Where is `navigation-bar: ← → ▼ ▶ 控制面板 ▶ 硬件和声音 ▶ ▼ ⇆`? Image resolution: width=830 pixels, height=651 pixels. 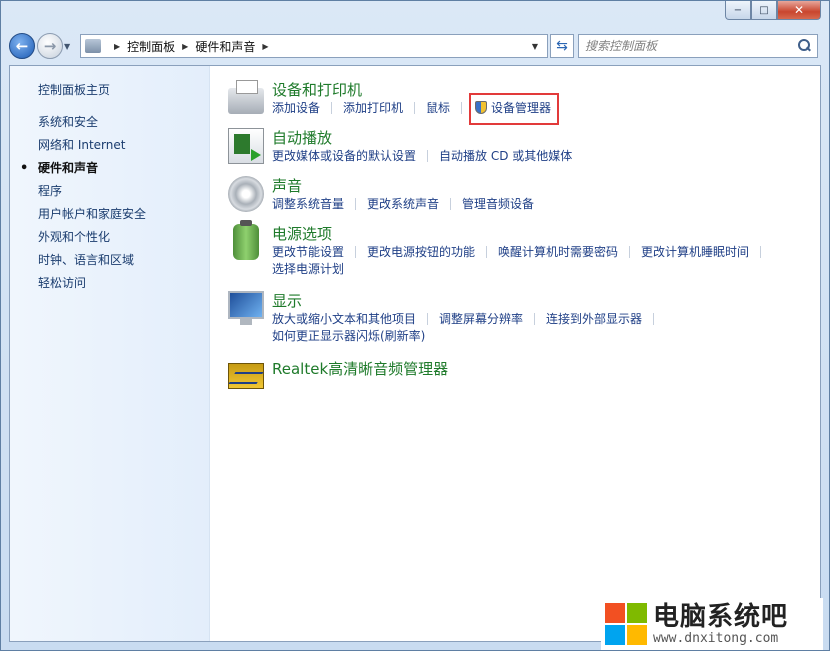 navigation-bar: ← → ▼ ▶ 控制面板 ▶ 硬件和声音 ▶ ▼ ⇆ is located at coordinates (415, 46).